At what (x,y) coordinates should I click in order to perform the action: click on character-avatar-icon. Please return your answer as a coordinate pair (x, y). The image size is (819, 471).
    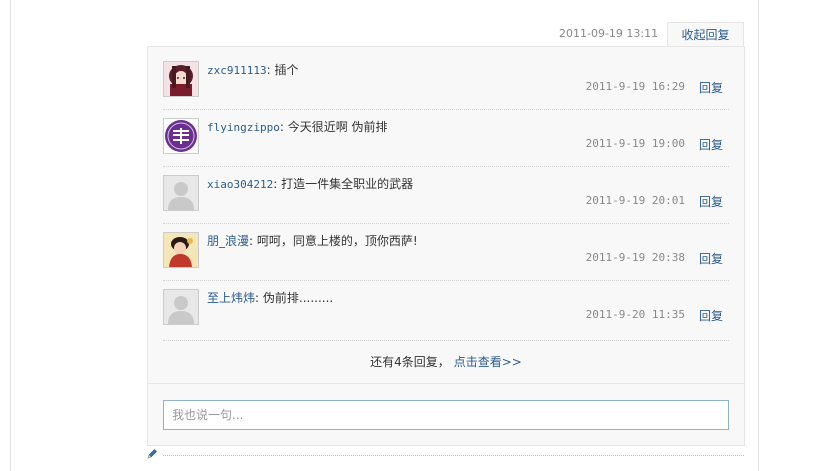
    Looking at the image, I should click on (181, 250).